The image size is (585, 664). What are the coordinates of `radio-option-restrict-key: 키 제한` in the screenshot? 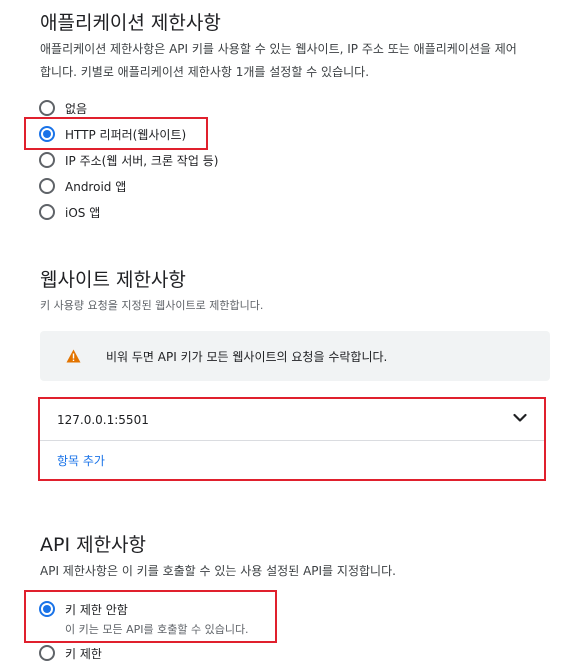 It's located at (70, 653).